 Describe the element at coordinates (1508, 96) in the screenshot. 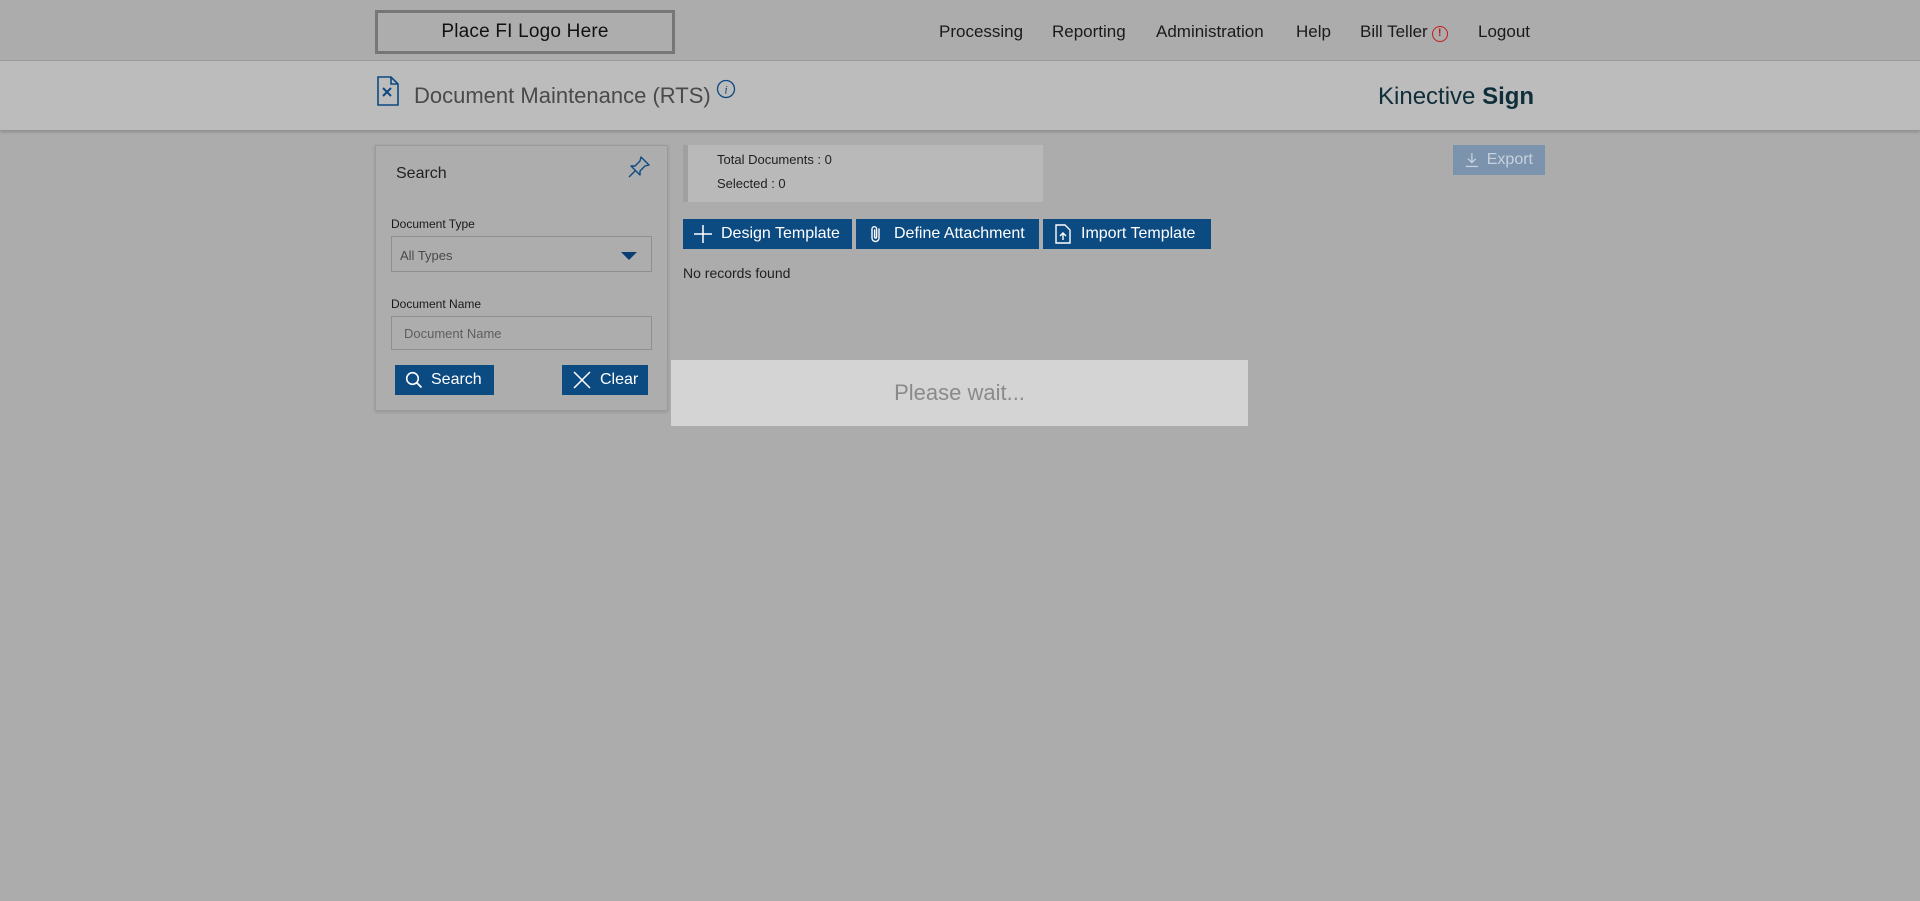

I see `brand-bold: Sign` at that location.